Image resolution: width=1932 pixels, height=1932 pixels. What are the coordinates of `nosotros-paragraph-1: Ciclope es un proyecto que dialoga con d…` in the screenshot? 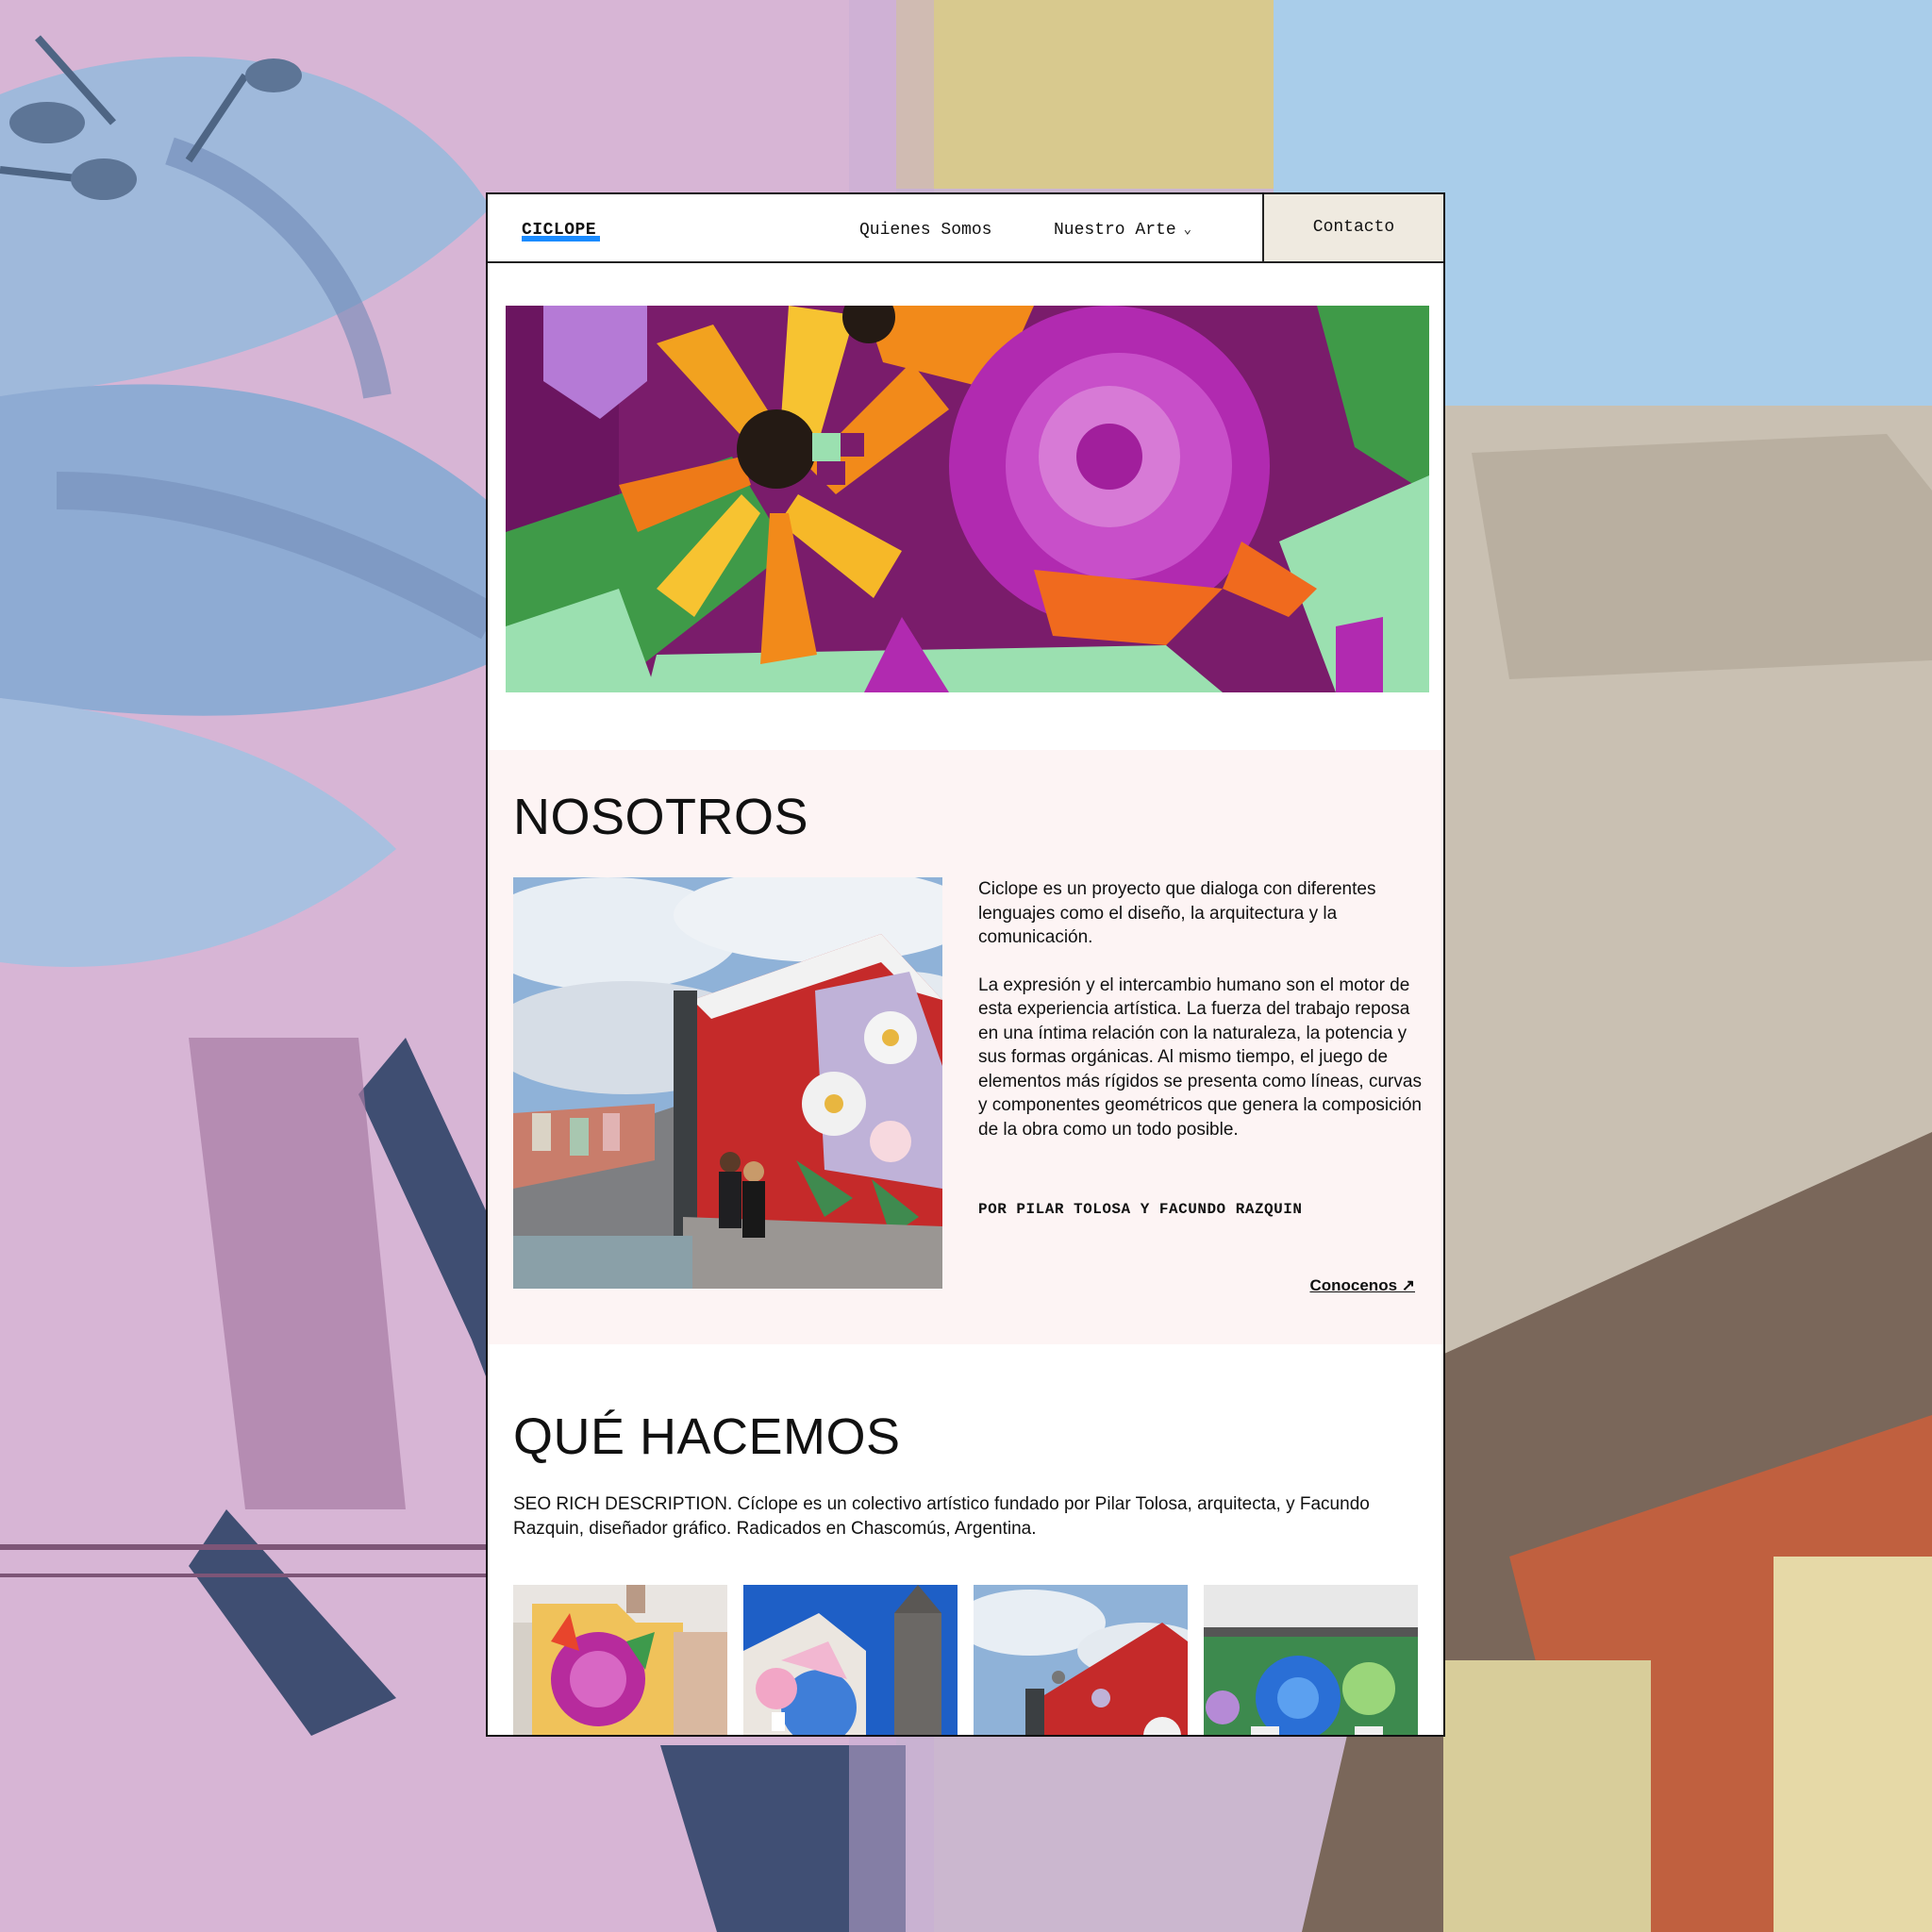 It's located at (1177, 913).